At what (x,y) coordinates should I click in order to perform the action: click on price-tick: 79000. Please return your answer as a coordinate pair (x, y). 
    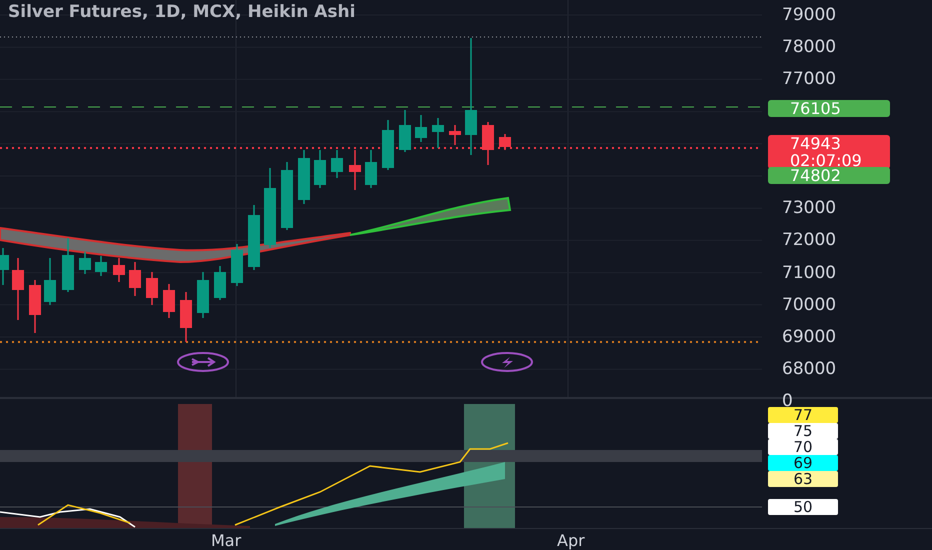
    Looking at the image, I should click on (809, 15).